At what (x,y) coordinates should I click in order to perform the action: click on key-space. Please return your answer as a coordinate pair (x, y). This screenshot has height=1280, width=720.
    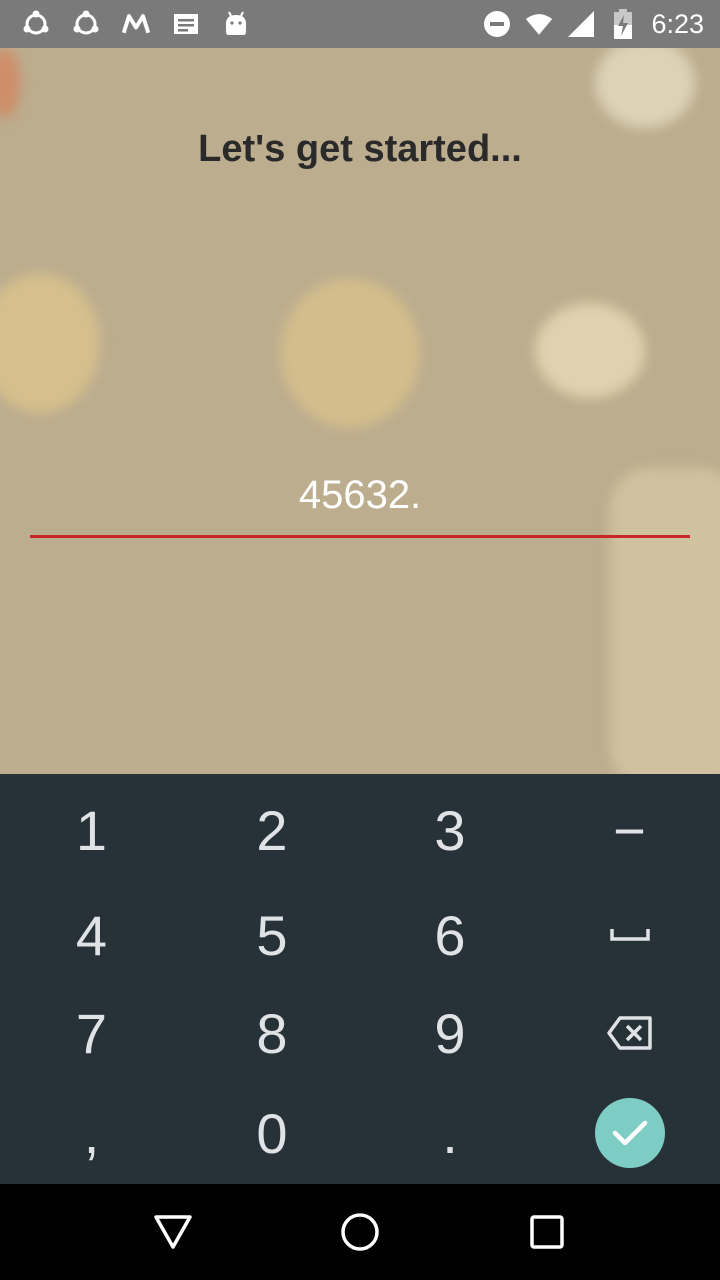
    Looking at the image, I should click on (629, 935).